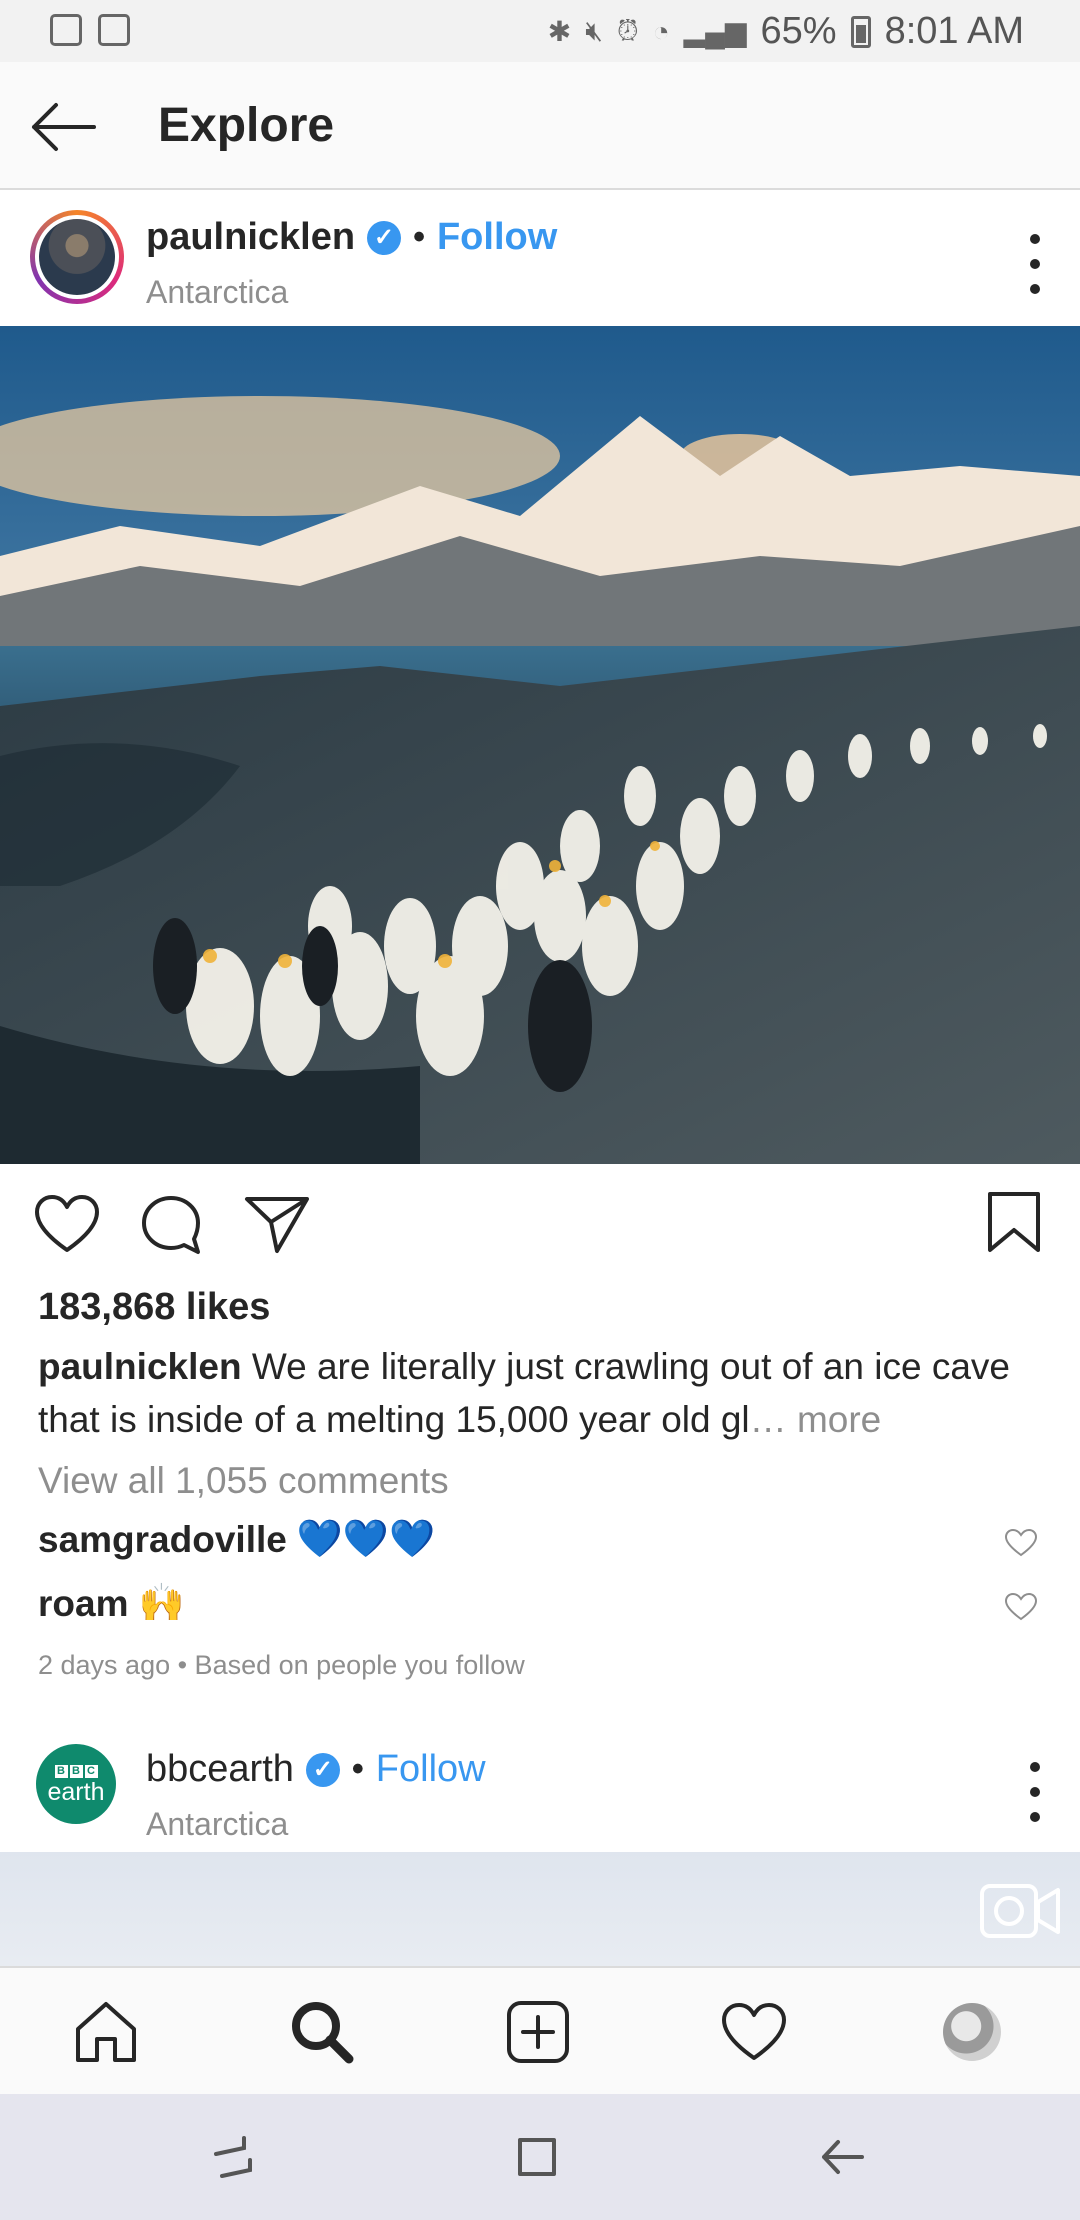 The height and width of the screenshot is (2220, 1080). What do you see at coordinates (162, 1540) in the screenshot?
I see `comment-username: samgradoville` at bounding box center [162, 1540].